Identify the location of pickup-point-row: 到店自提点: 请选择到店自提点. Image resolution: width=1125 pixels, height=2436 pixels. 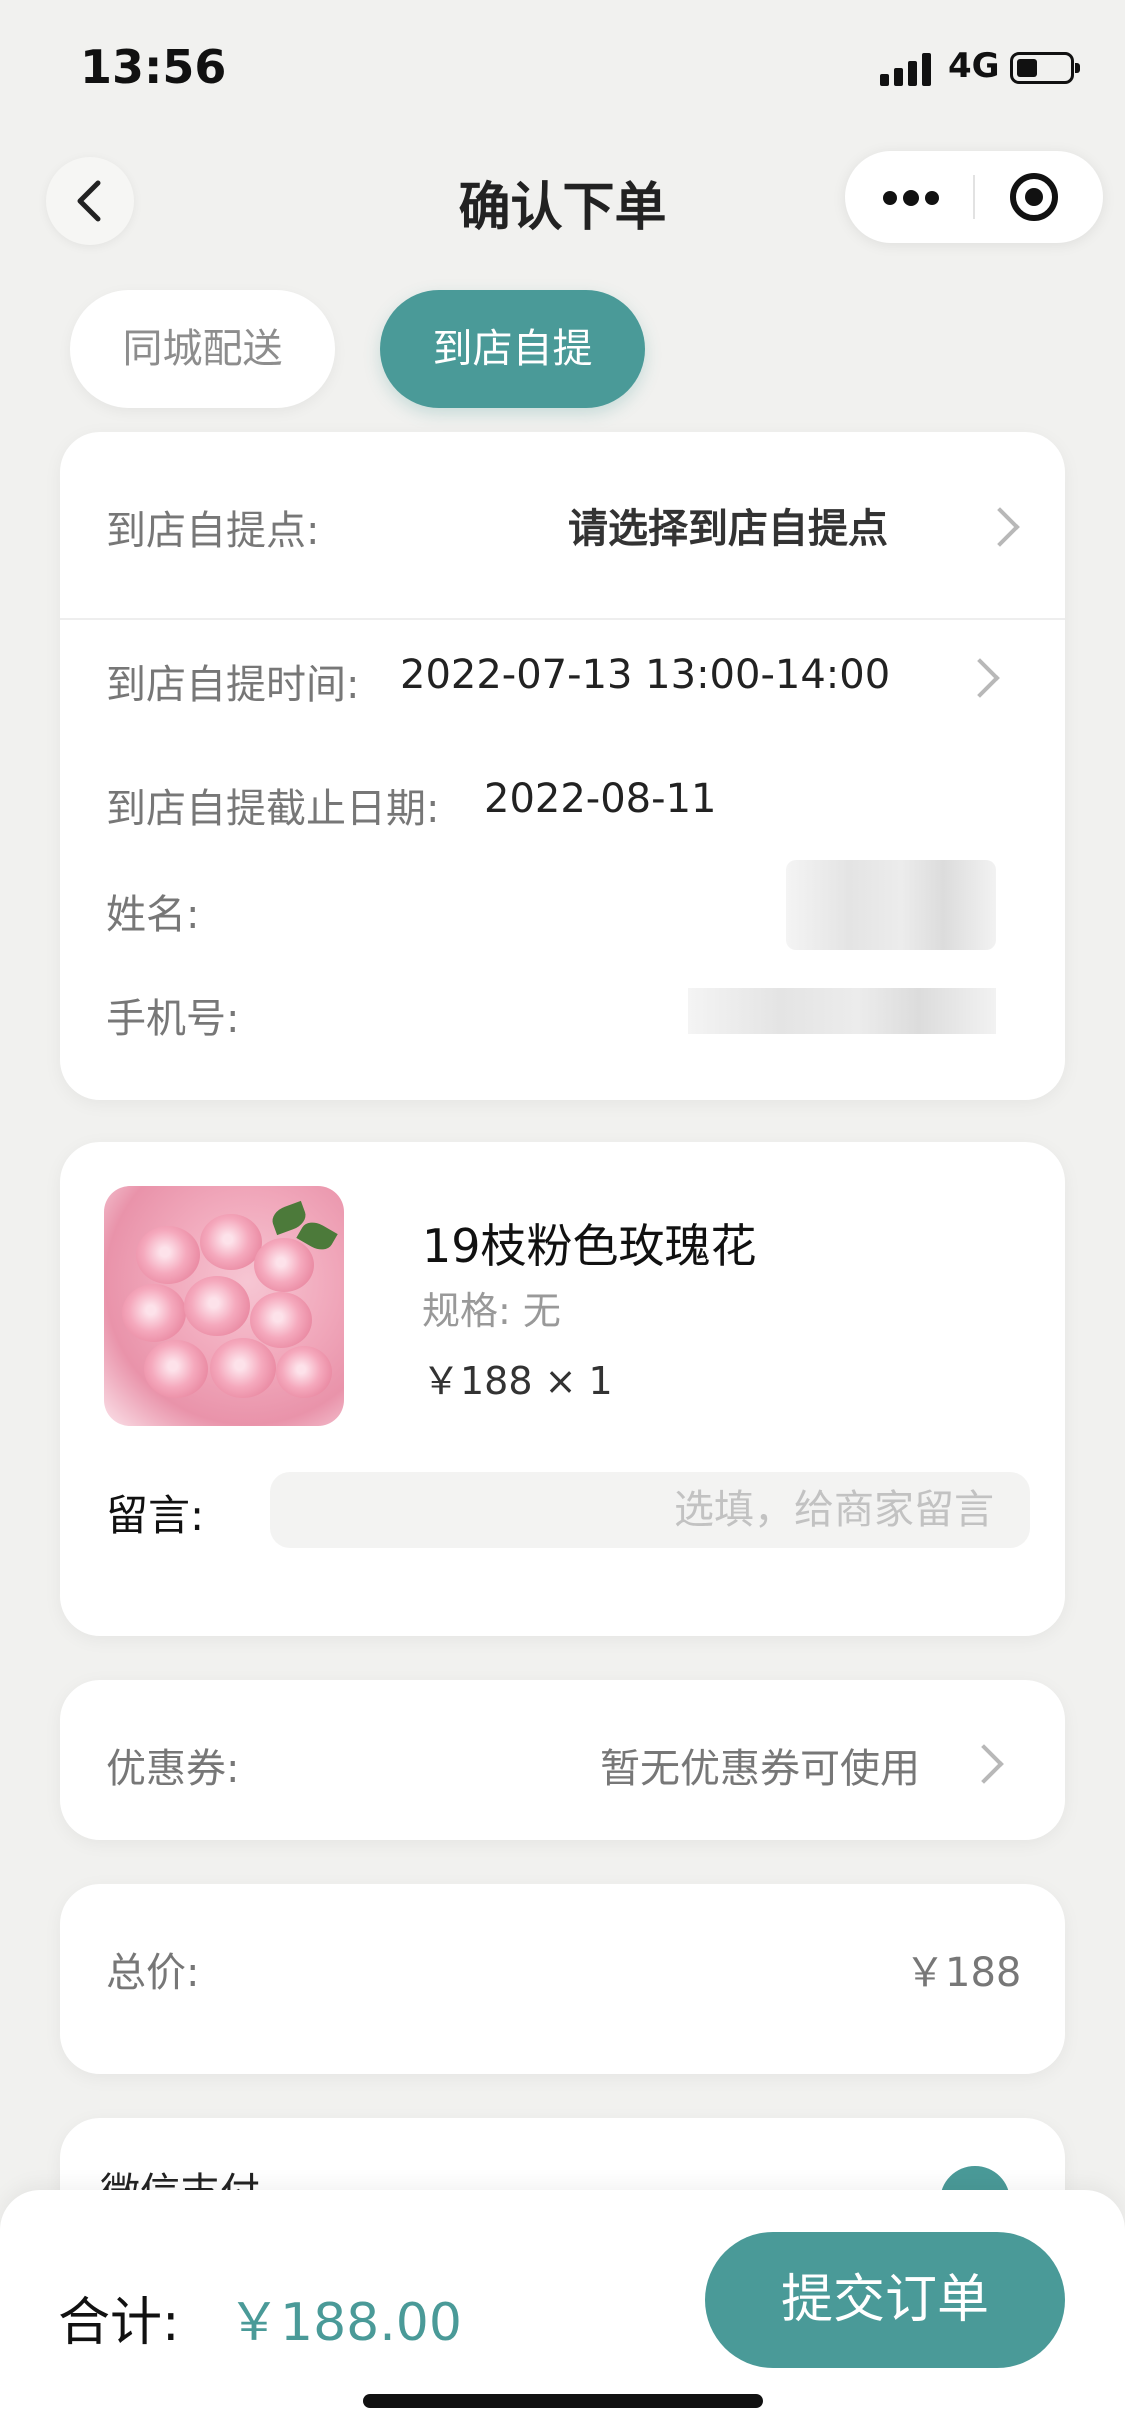
(562, 525).